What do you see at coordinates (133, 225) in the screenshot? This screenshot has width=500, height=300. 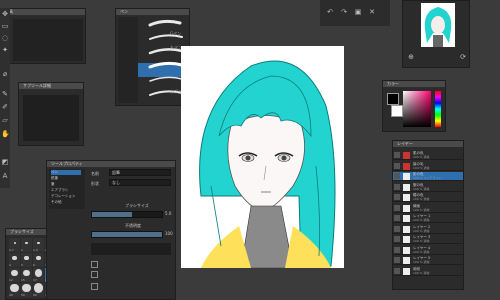 I see `opacity-label: 不透明度` at bounding box center [133, 225].